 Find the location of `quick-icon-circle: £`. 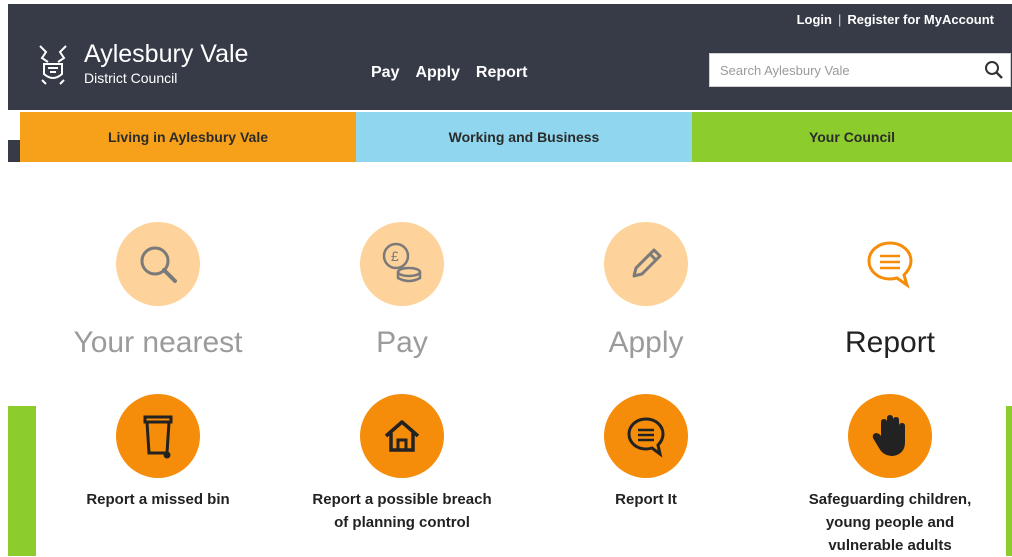

quick-icon-circle: £ is located at coordinates (402, 264).